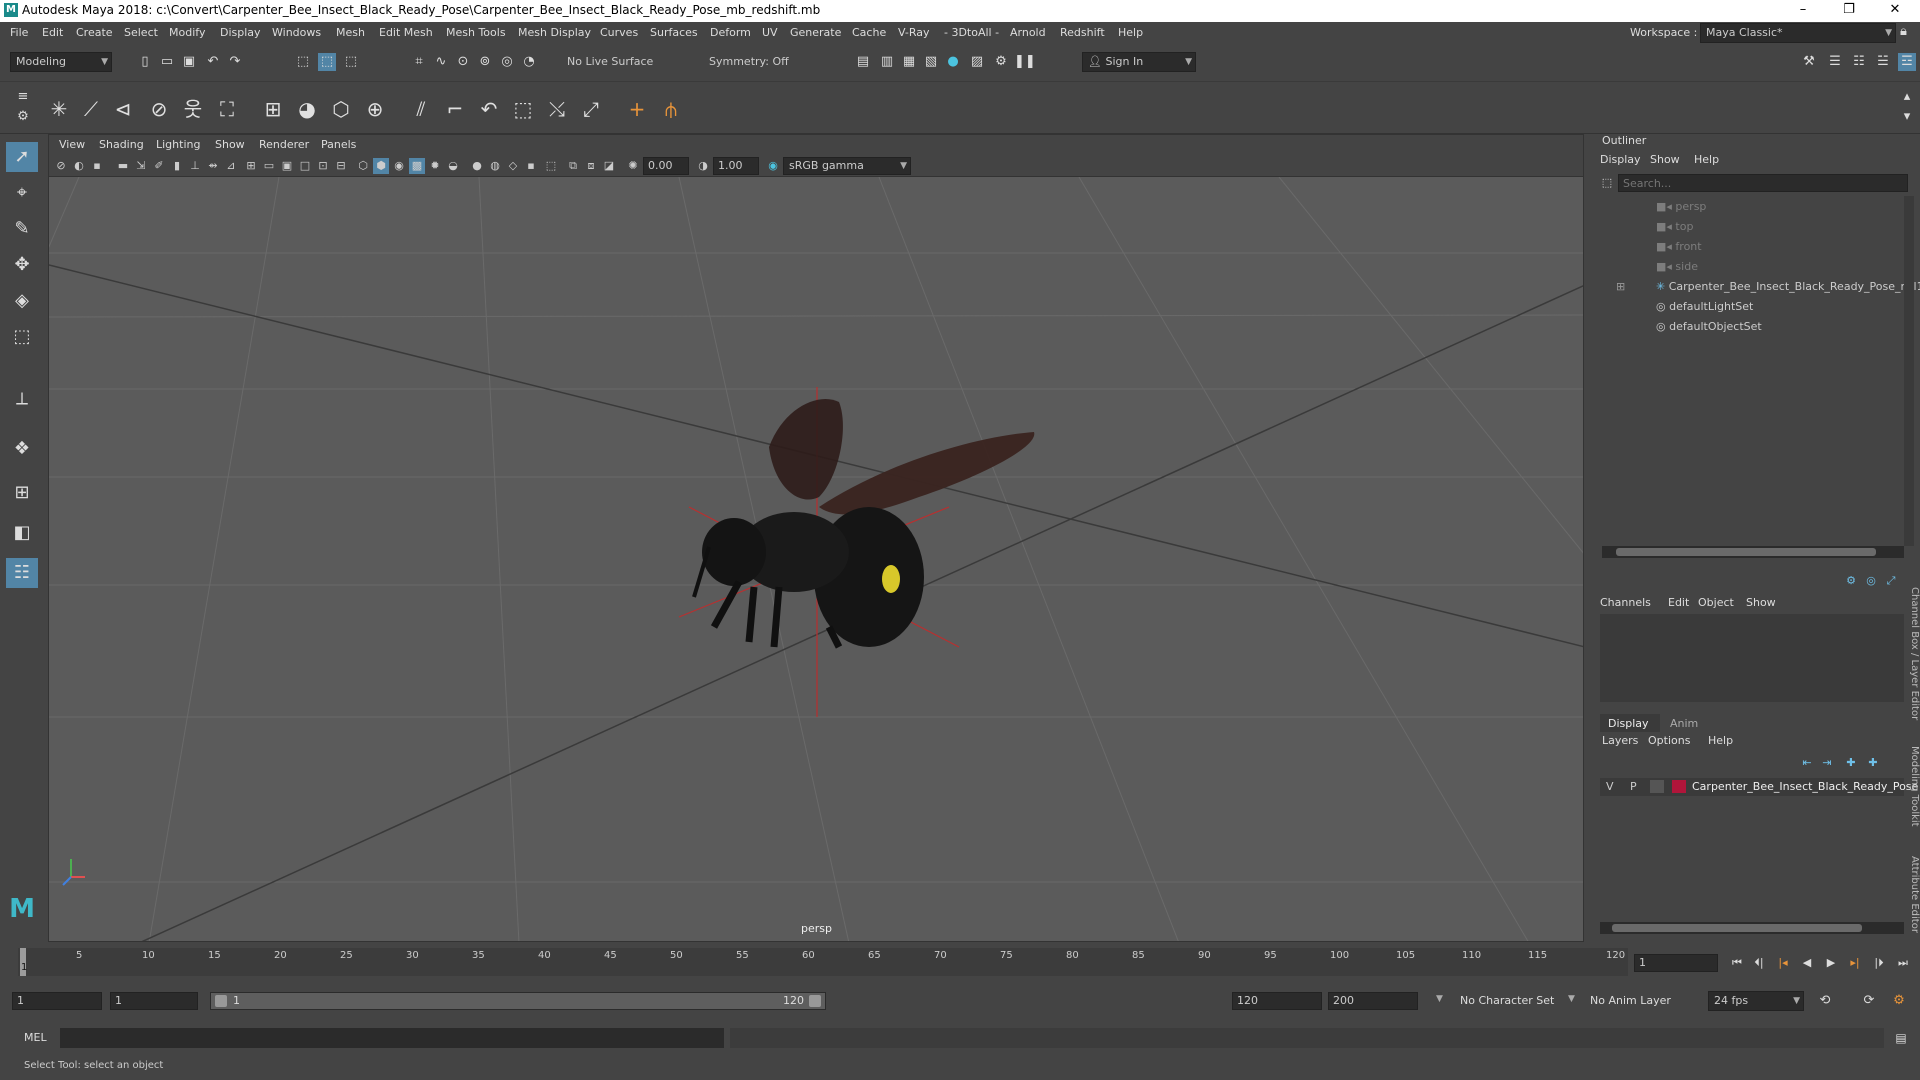 The width and height of the screenshot is (1920, 1080). Describe the element at coordinates (1911, 786) in the screenshot. I see `side-tab-modeling-toolkit: Modeling Toolkit` at that location.